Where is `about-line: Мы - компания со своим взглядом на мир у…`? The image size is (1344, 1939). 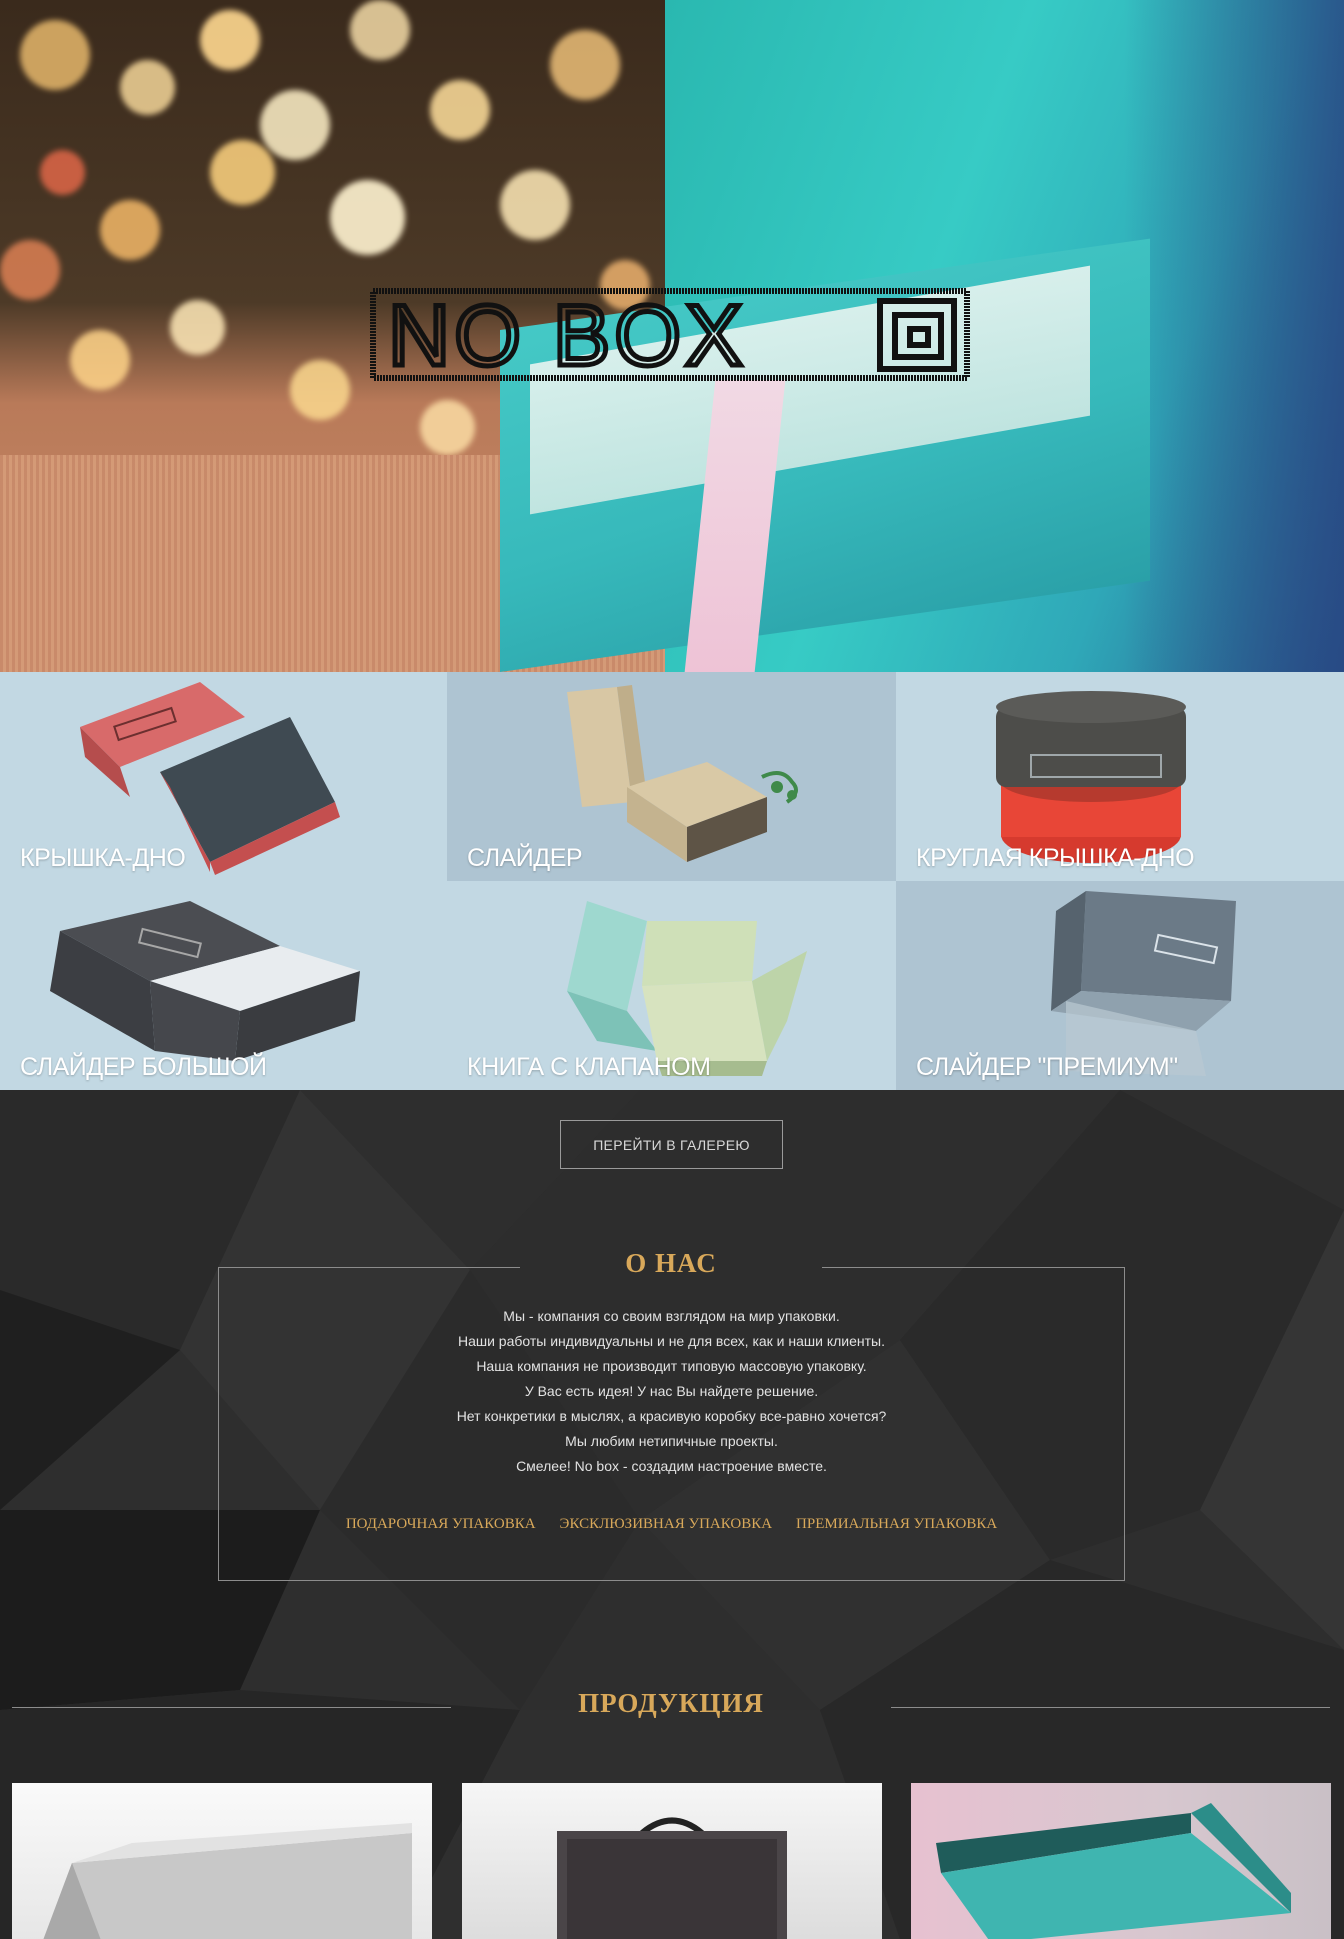
about-line: Мы - компания со своим взглядом на мир у… is located at coordinates (671, 1316).